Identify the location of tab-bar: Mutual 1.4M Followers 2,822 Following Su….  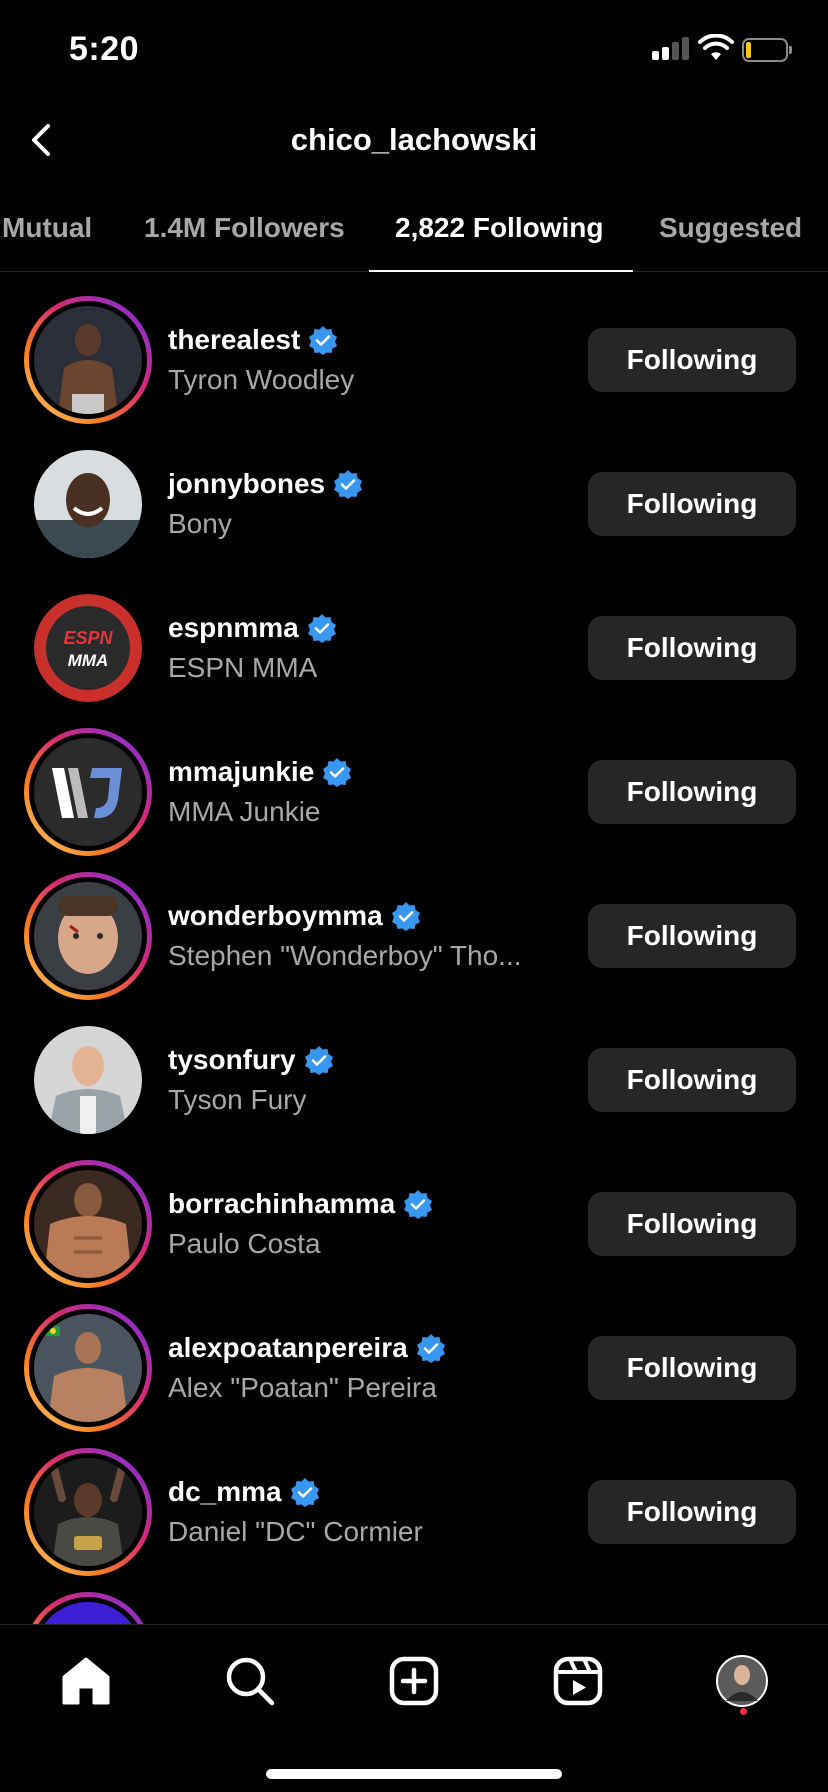
(414, 234).